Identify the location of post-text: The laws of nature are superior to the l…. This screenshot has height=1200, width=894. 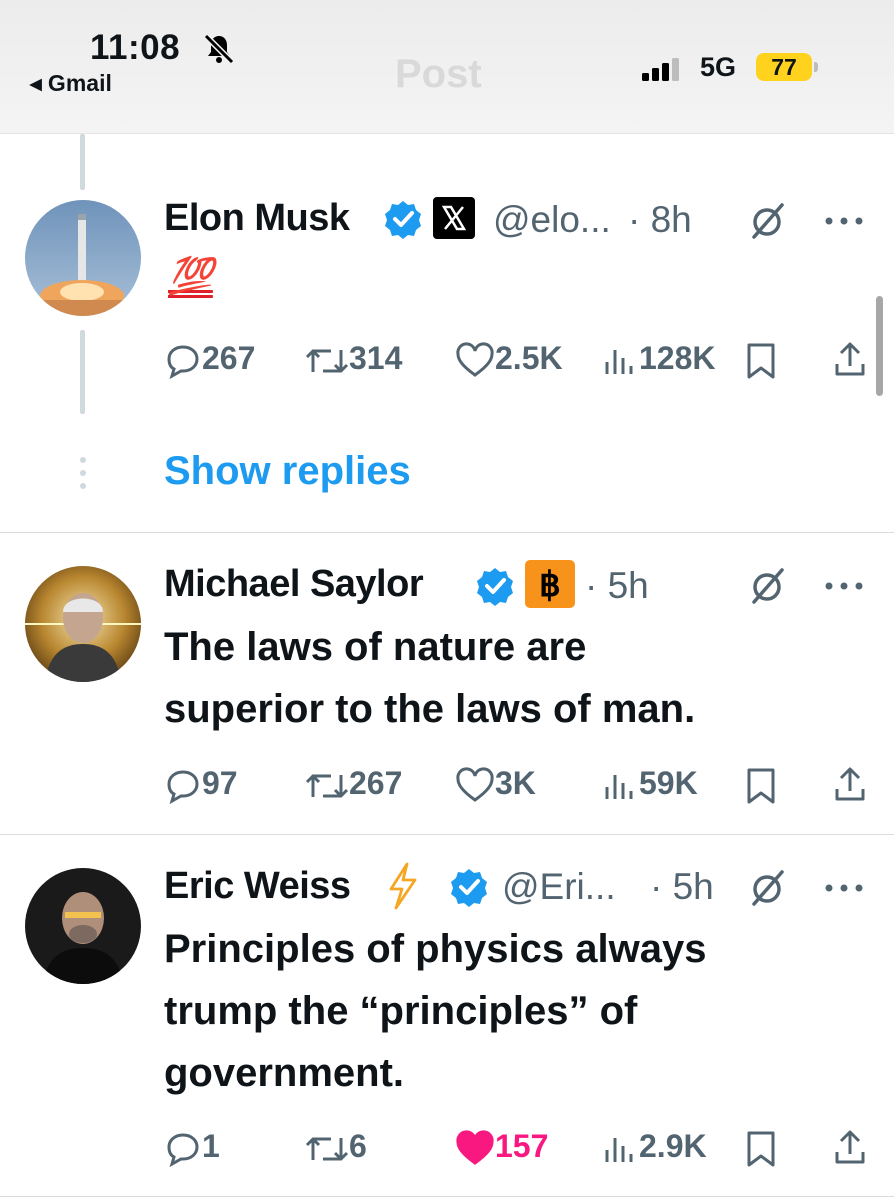
(429, 678).